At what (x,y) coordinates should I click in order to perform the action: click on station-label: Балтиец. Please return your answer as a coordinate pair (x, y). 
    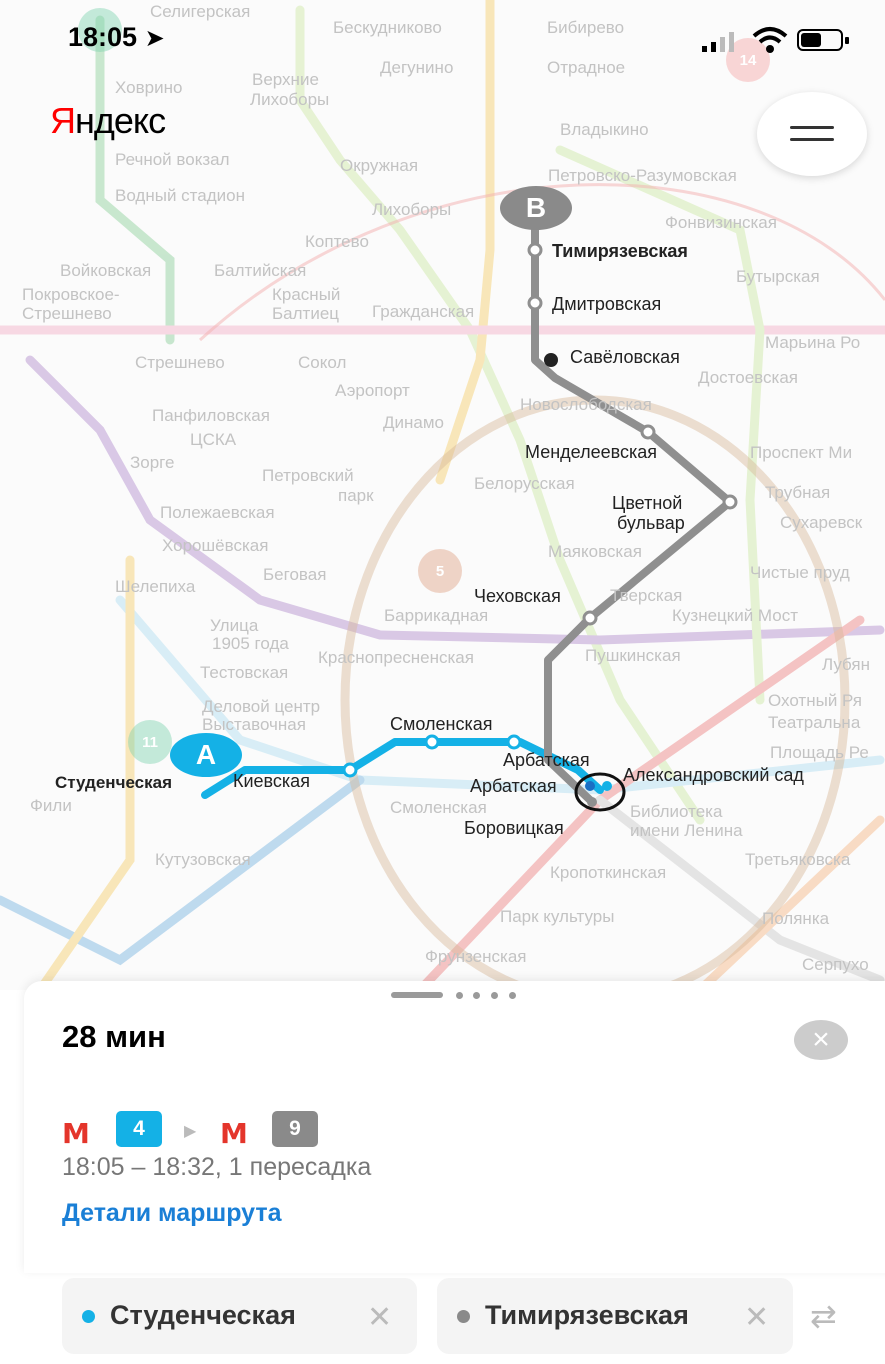
    Looking at the image, I should click on (306, 313).